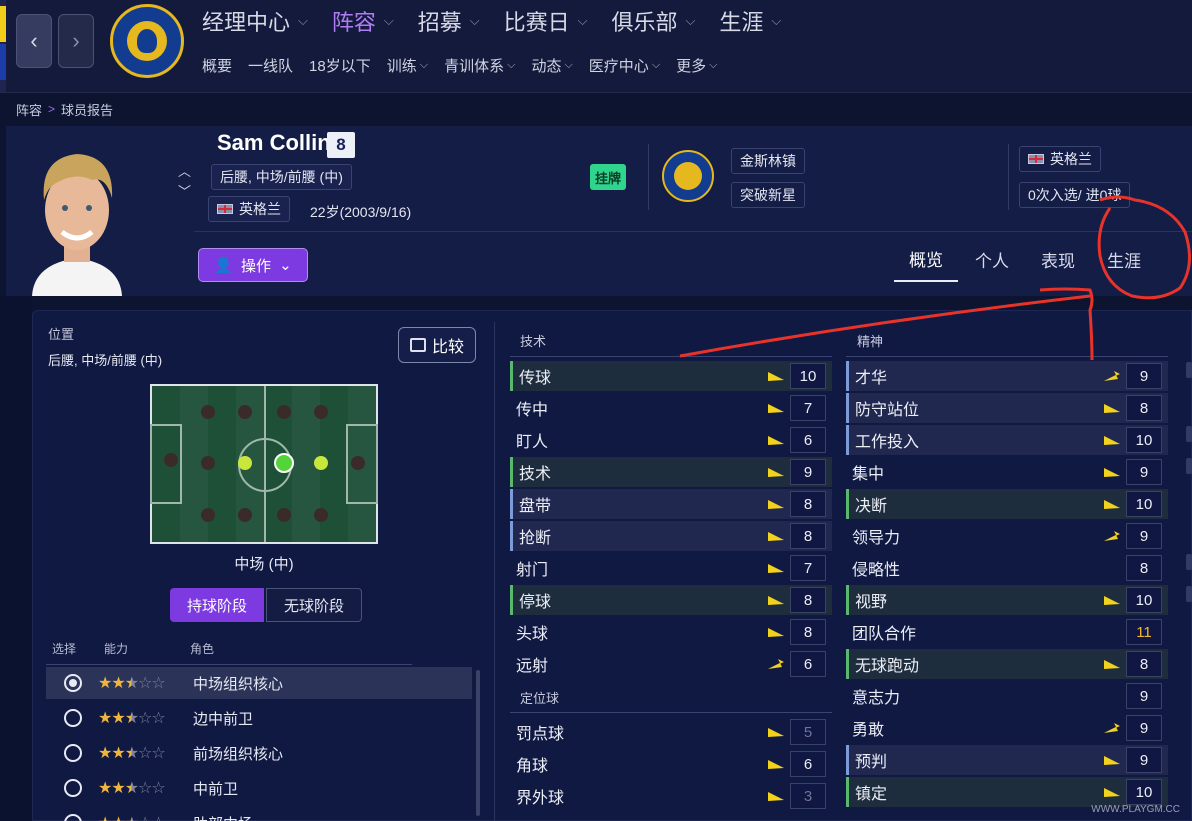 This screenshot has height=821, width=1192. What do you see at coordinates (1060, 159) in the screenshot?
I see `national-team-chip: 英格兰` at bounding box center [1060, 159].